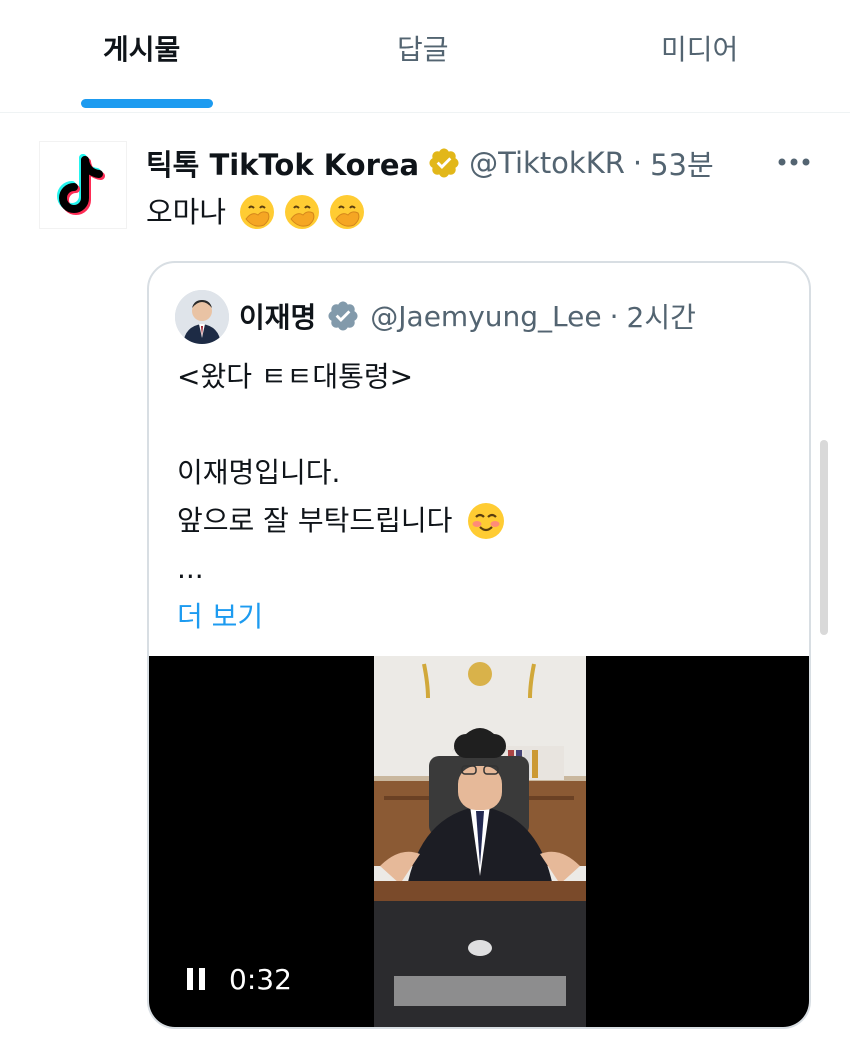 The height and width of the screenshot is (1046, 850). What do you see at coordinates (315, 520) in the screenshot?
I see `quoted-text-content: 앞으로 잘 부탁드립니다` at bounding box center [315, 520].